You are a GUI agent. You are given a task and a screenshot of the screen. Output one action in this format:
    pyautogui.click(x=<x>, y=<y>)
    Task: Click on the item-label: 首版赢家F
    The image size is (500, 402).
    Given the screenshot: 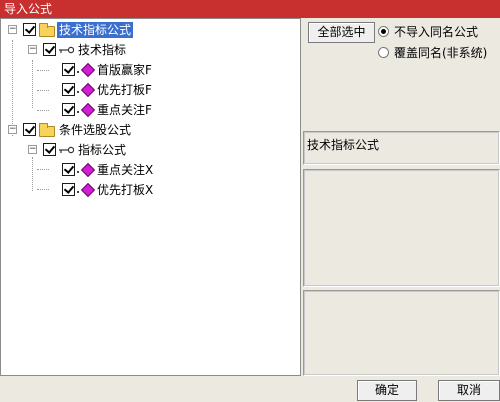 What is the action you would take?
    pyautogui.click(x=124, y=70)
    